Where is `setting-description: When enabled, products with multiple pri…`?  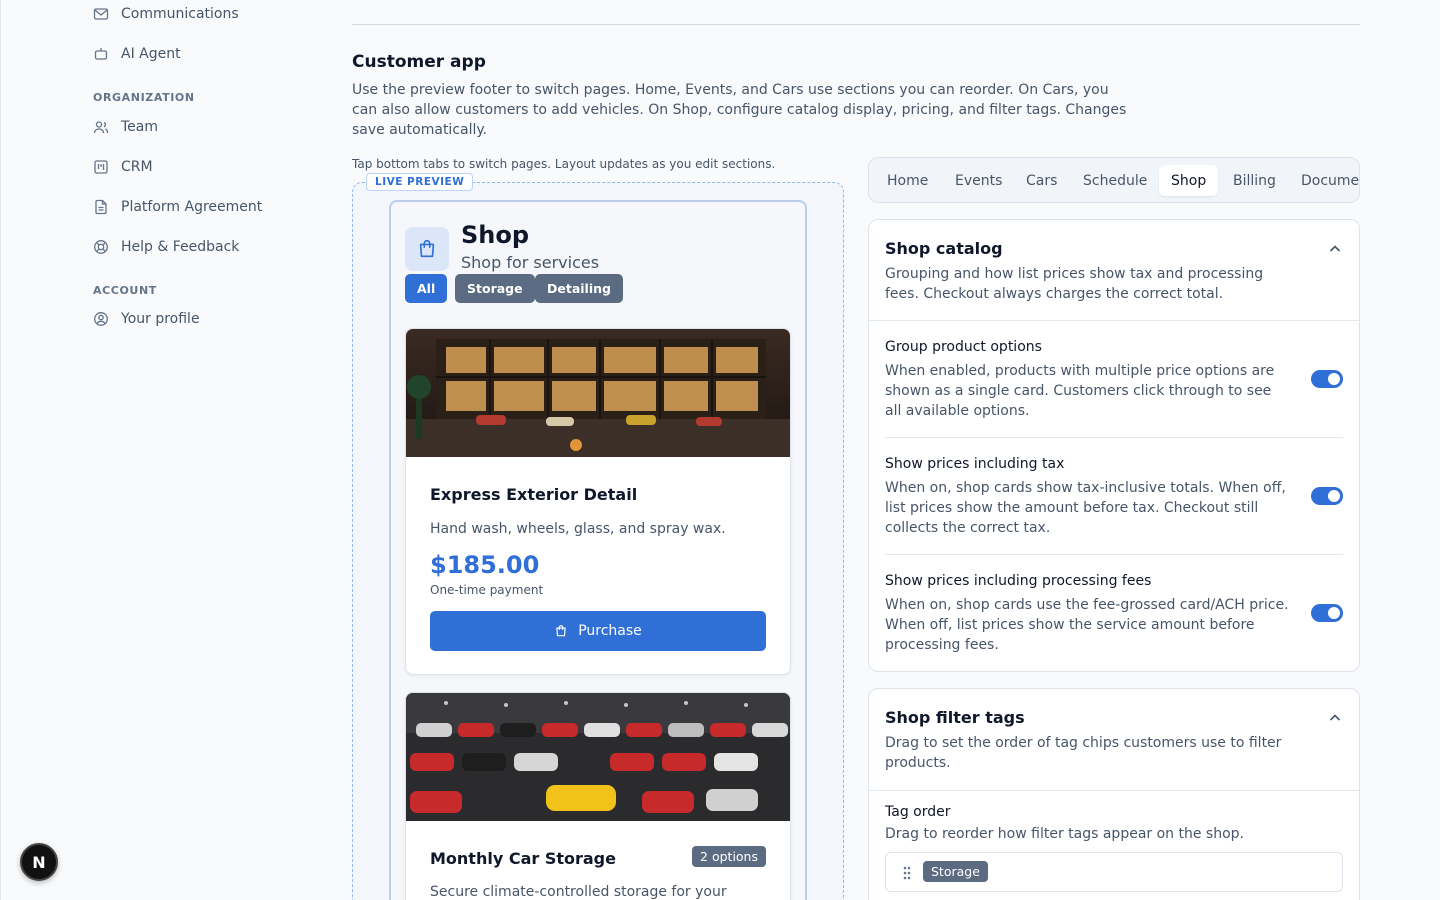 setting-description: When enabled, products with multiple pri… is located at coordinates (1080, 391).